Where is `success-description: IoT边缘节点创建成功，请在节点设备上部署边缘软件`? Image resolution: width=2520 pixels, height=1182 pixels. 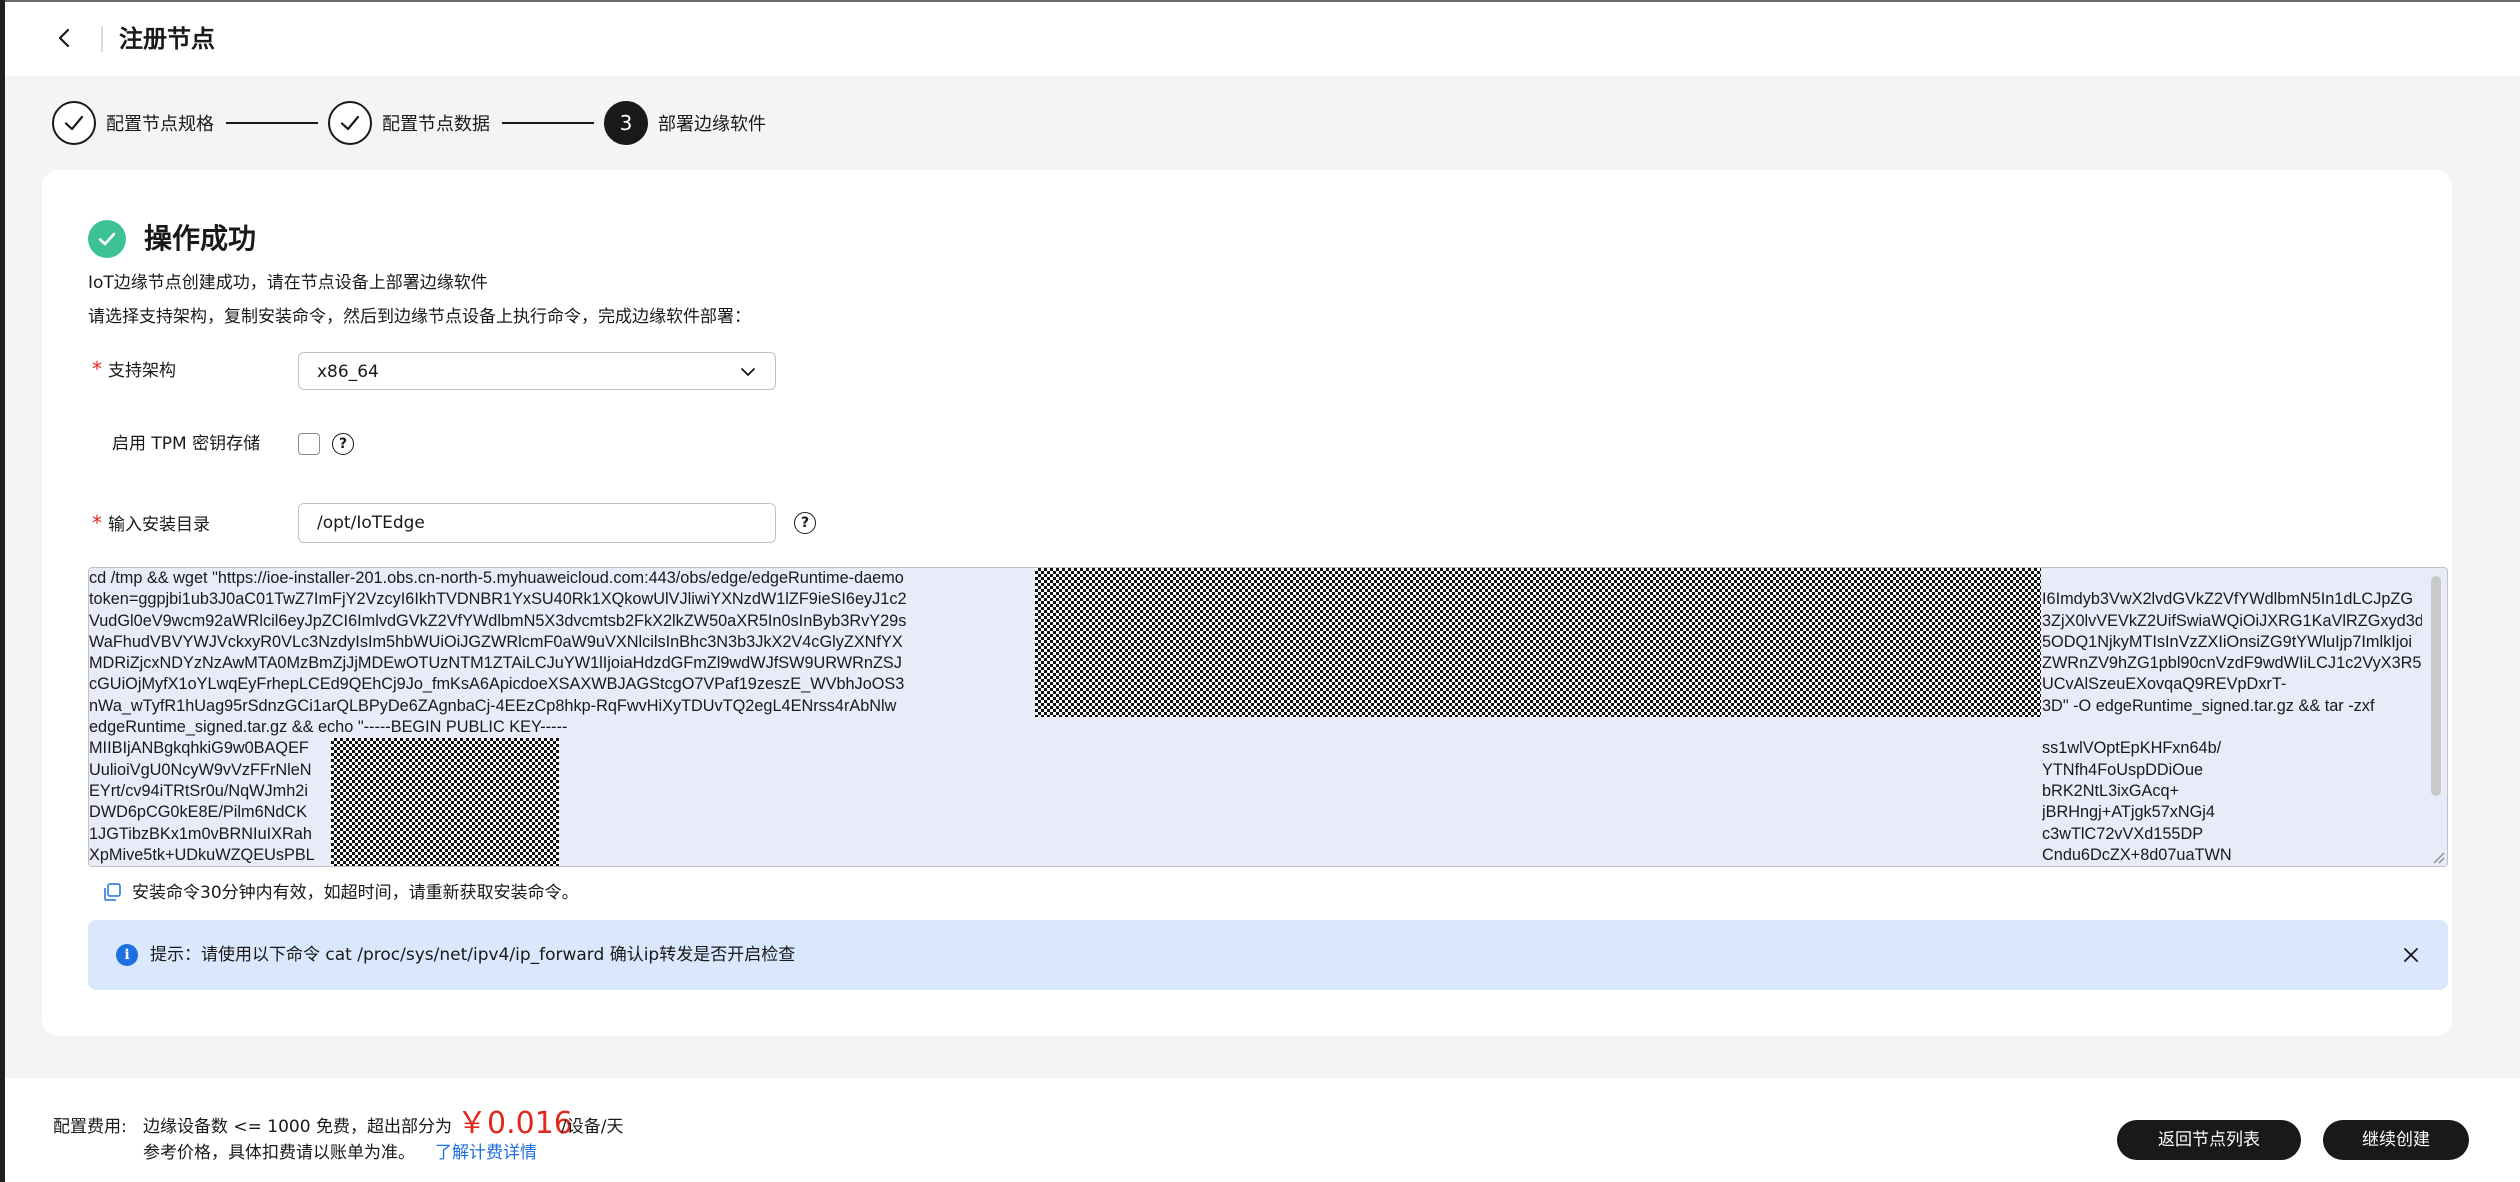
success-description: IoT边缘节点创建成功，请在节点设备上部署边缘软件 is located at coordinates (288, 283).